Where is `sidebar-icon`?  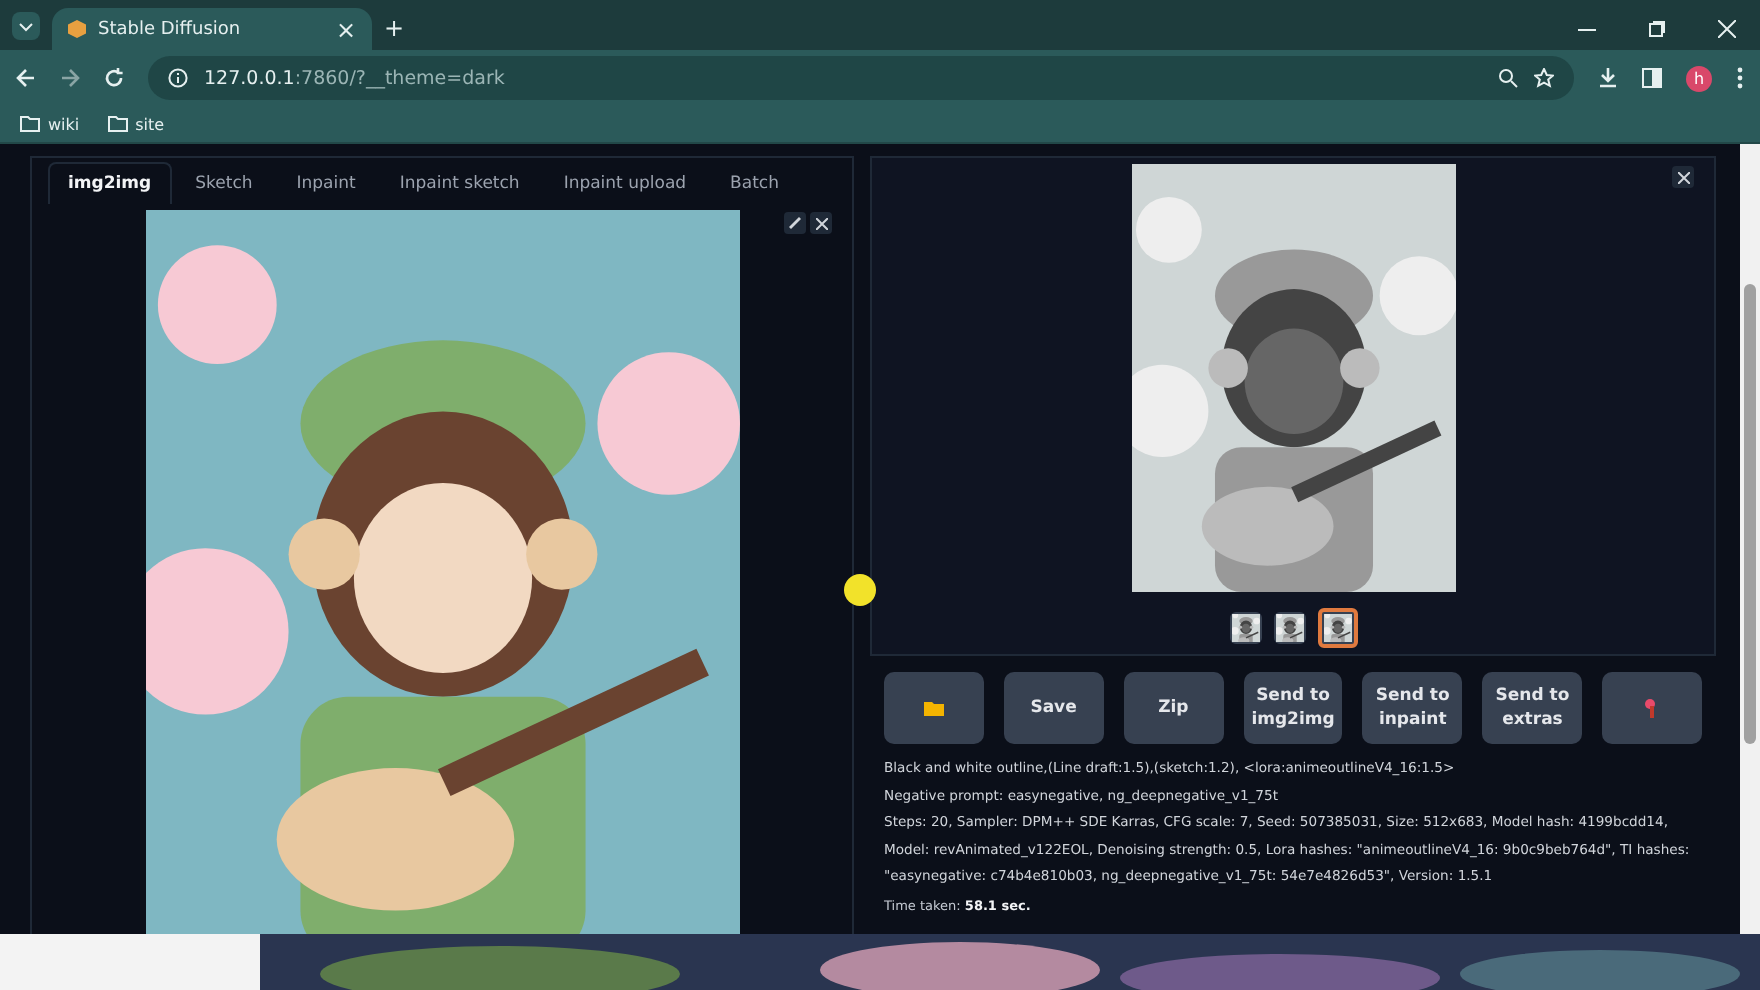 sidebar-icon is located at coordinates (1652, 78).